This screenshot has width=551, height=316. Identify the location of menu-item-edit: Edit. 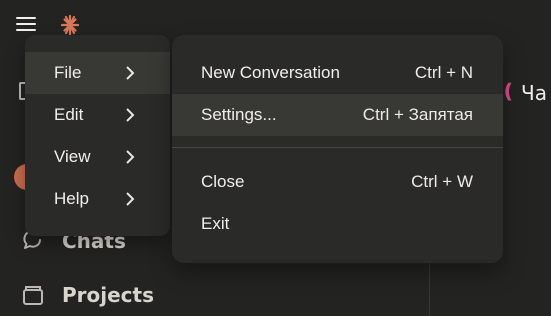
(97, 115).